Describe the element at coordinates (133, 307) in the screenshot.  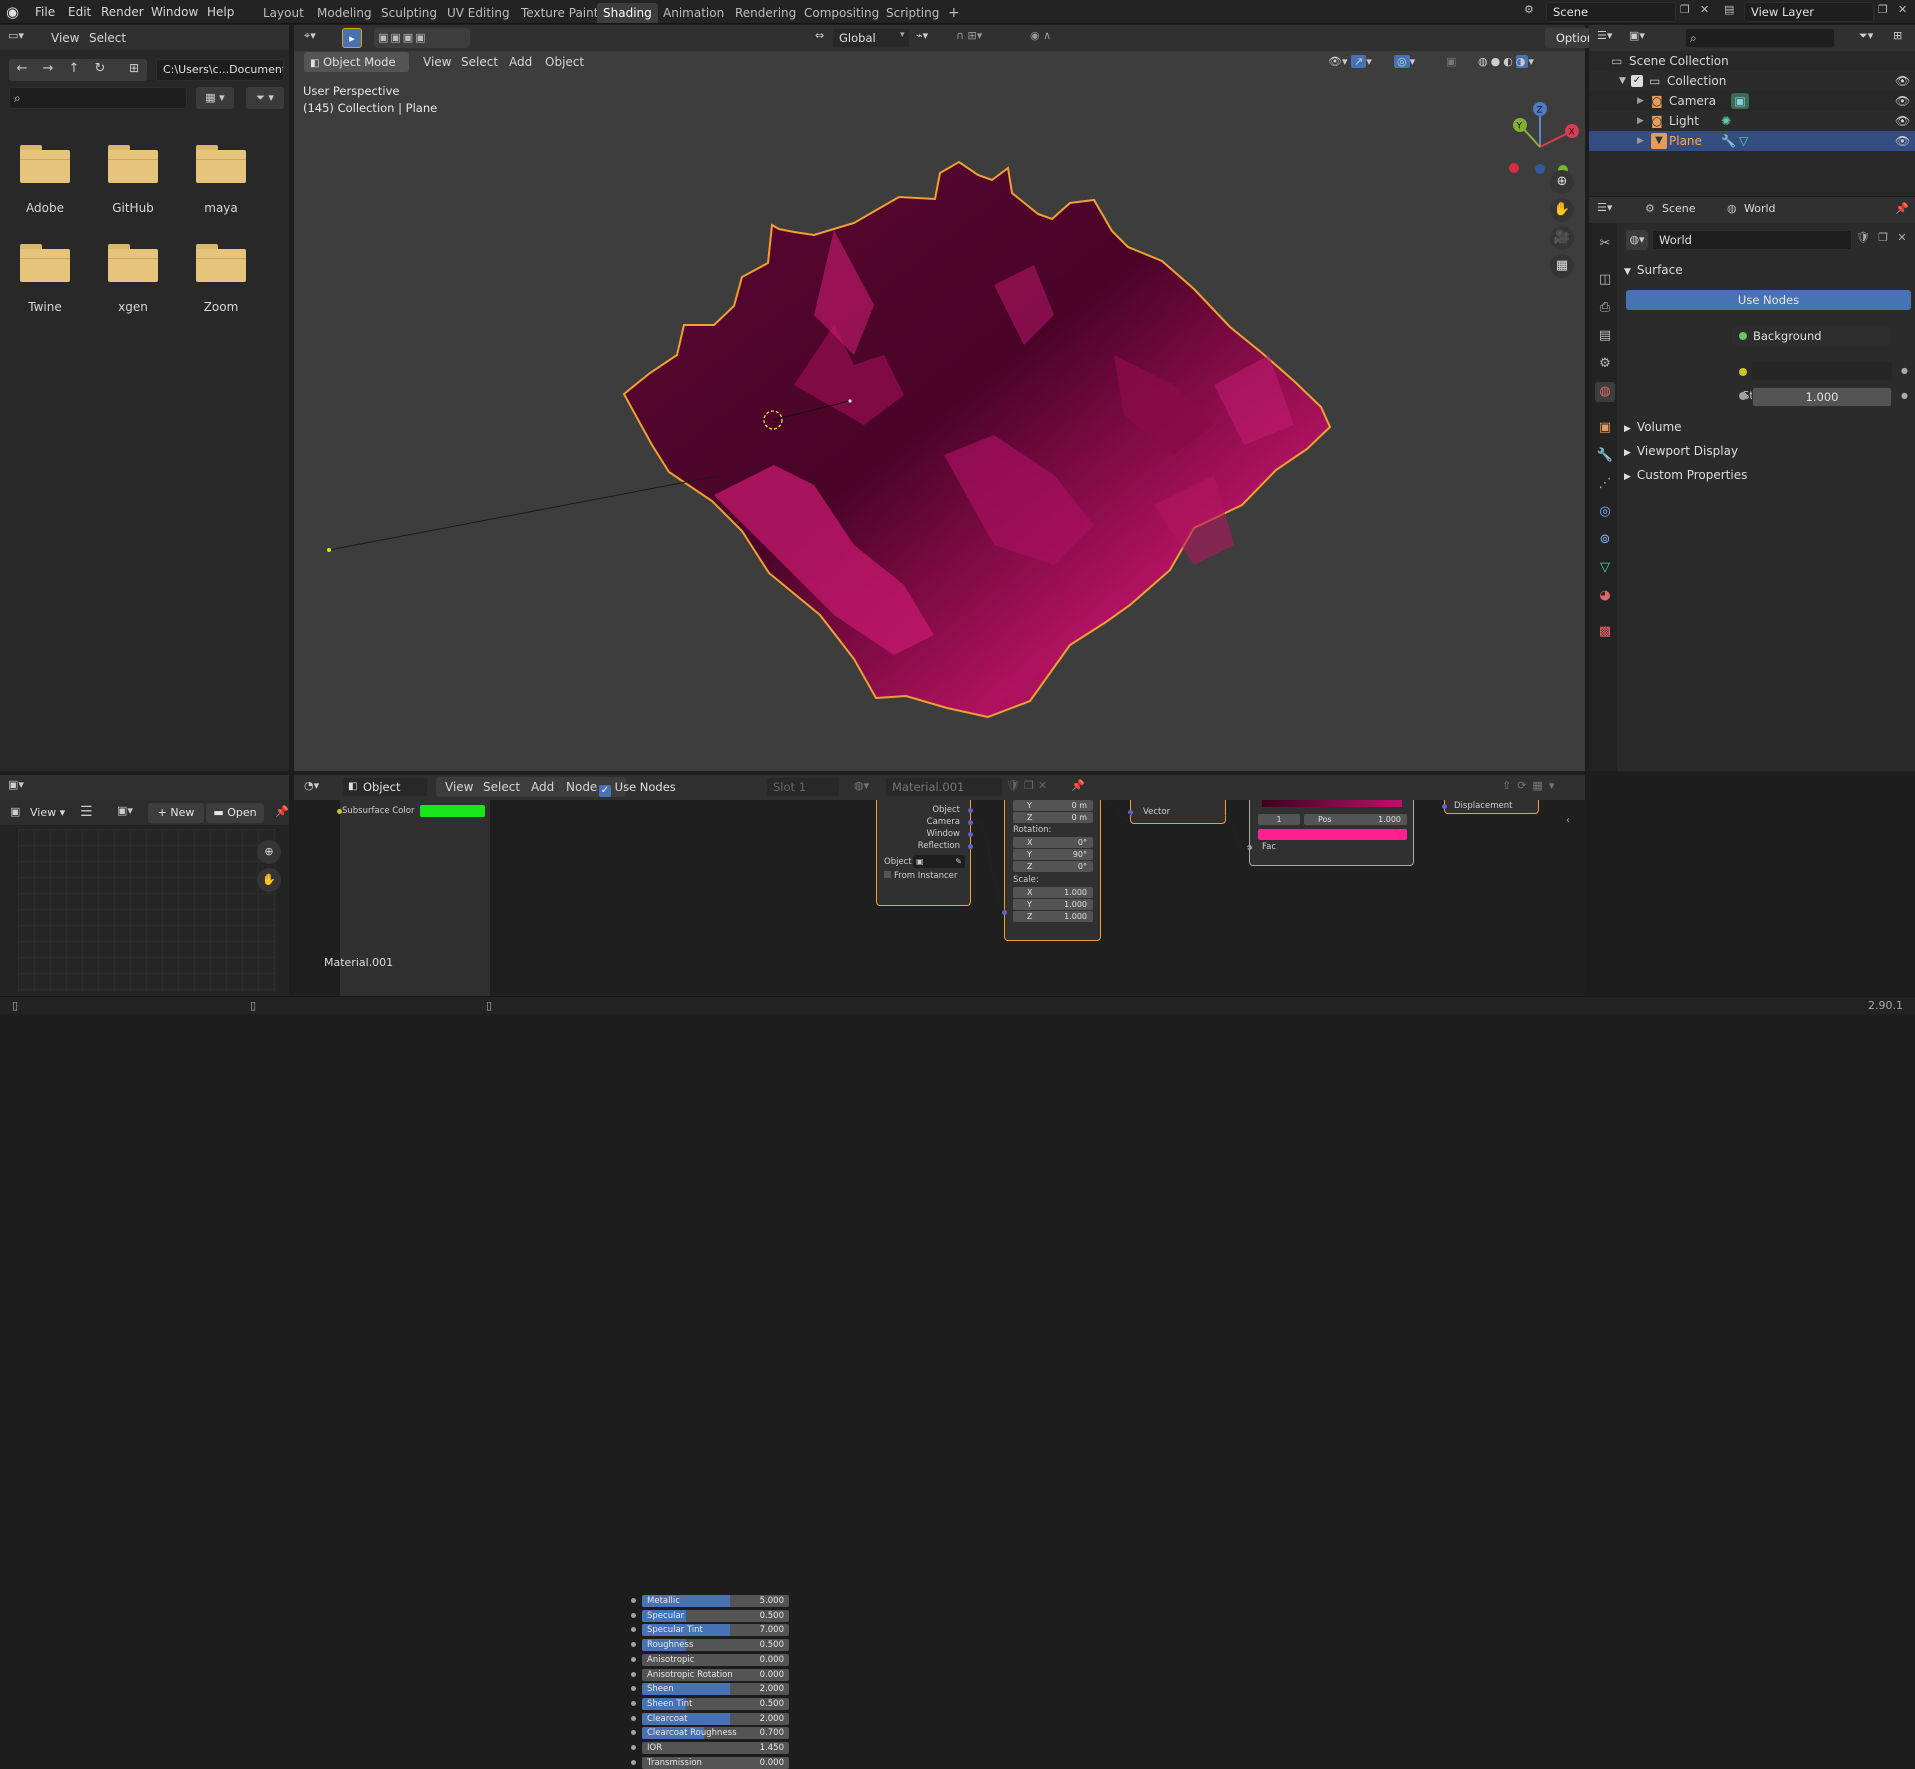
I see `folder-label-xgen: xgen` at that location.